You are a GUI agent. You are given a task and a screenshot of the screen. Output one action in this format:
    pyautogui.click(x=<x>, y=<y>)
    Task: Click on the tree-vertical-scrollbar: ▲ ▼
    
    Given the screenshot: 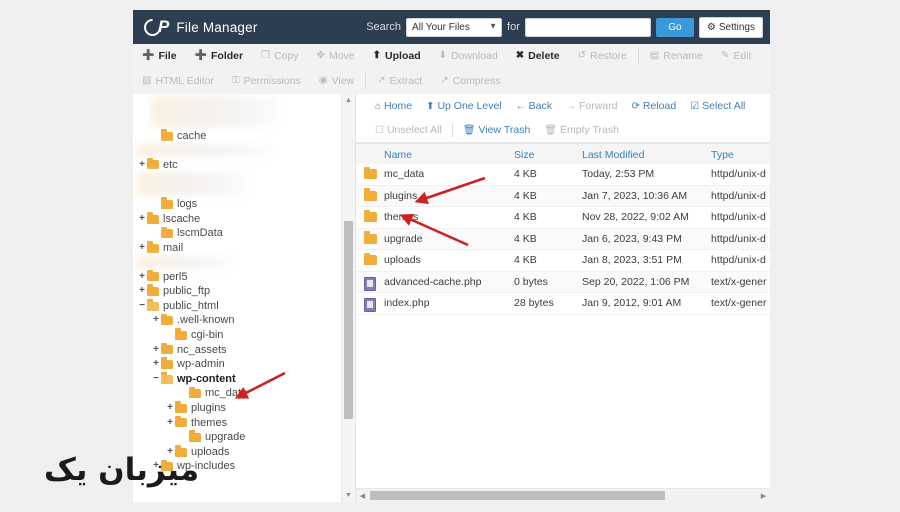 What is the action you would take?
    pyautogui.click(x=348, y=298)
    